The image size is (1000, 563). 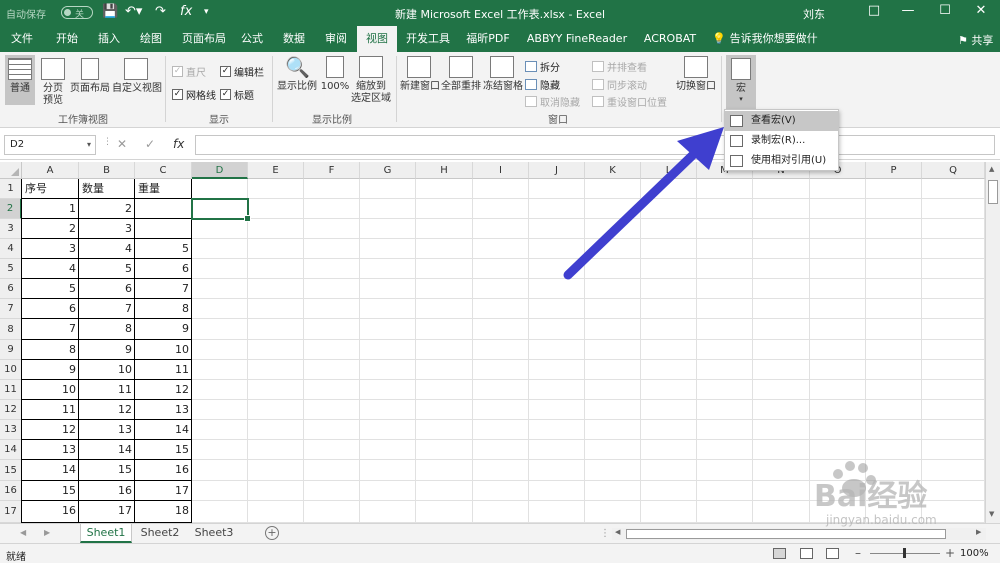 What do you see at coordinates (294, 39) in the screenshot?
I see `tab-data: 数据` at bounding box center [294, 39].